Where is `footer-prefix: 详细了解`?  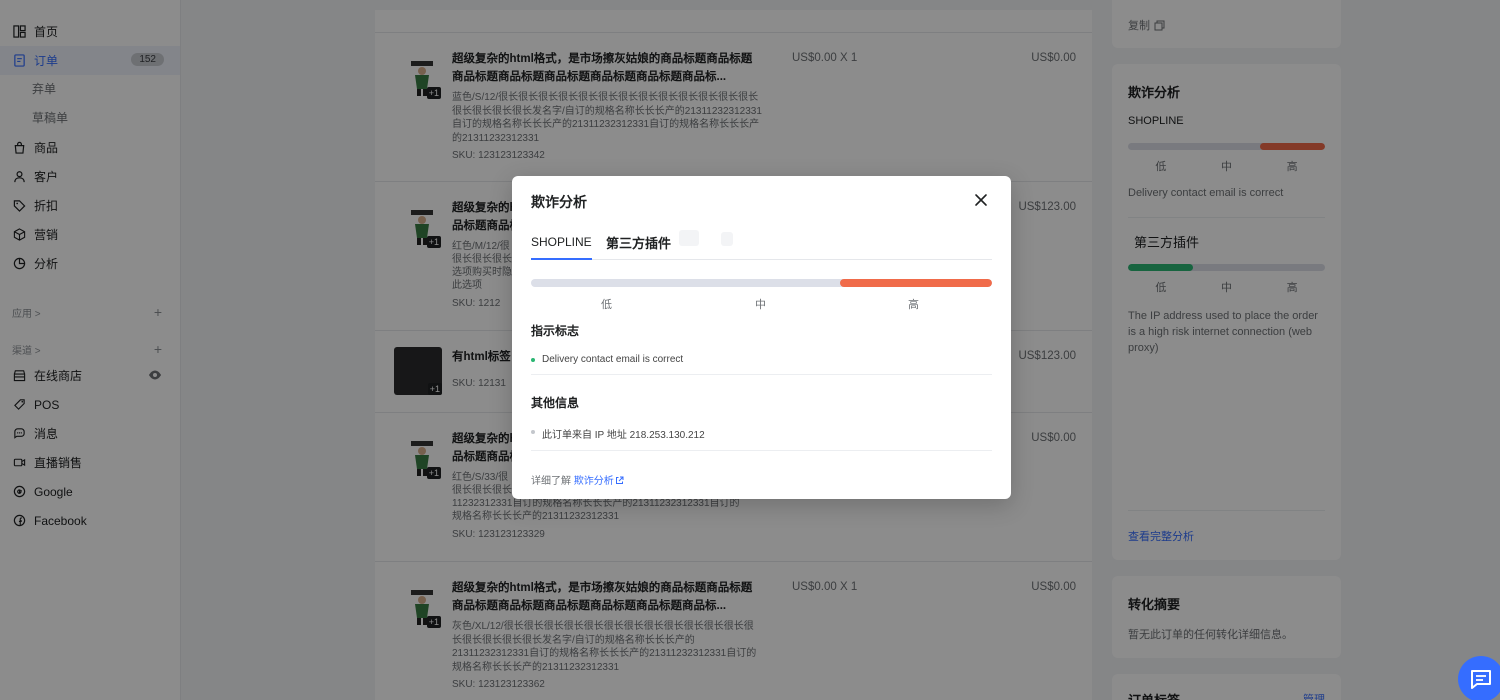
footer-prefix: 详细了解 is located at coordinates (552, 481).